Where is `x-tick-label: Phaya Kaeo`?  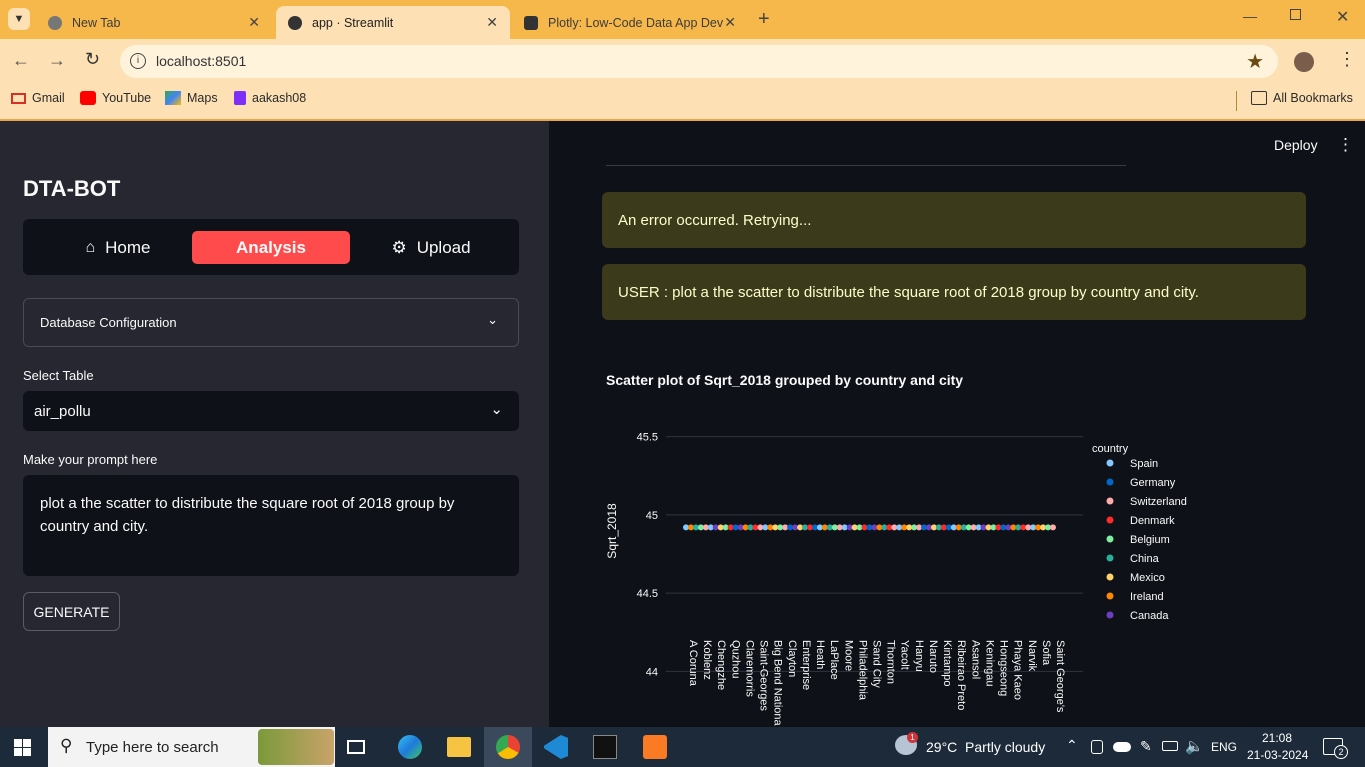 x-tick-label: Phaya Kaeo is located at coordinates (1018, 670).